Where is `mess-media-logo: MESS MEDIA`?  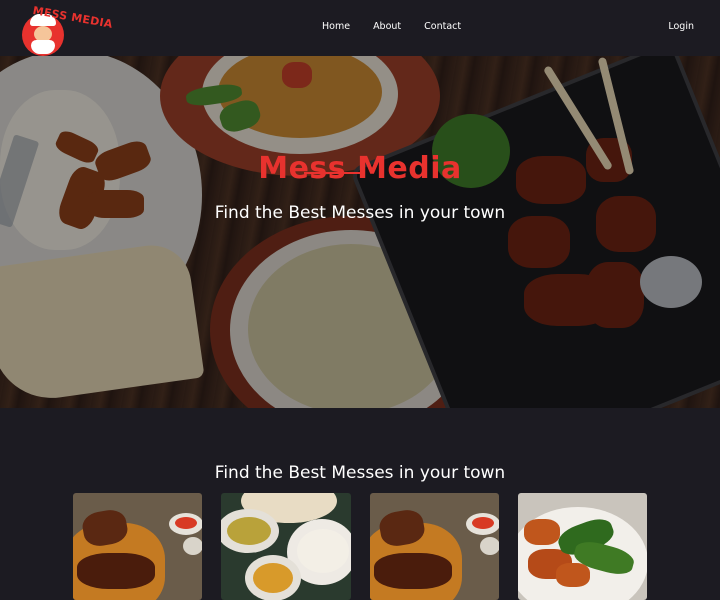 mess-media-logo: MESS MEDIA is located at coordinates (67, 30).